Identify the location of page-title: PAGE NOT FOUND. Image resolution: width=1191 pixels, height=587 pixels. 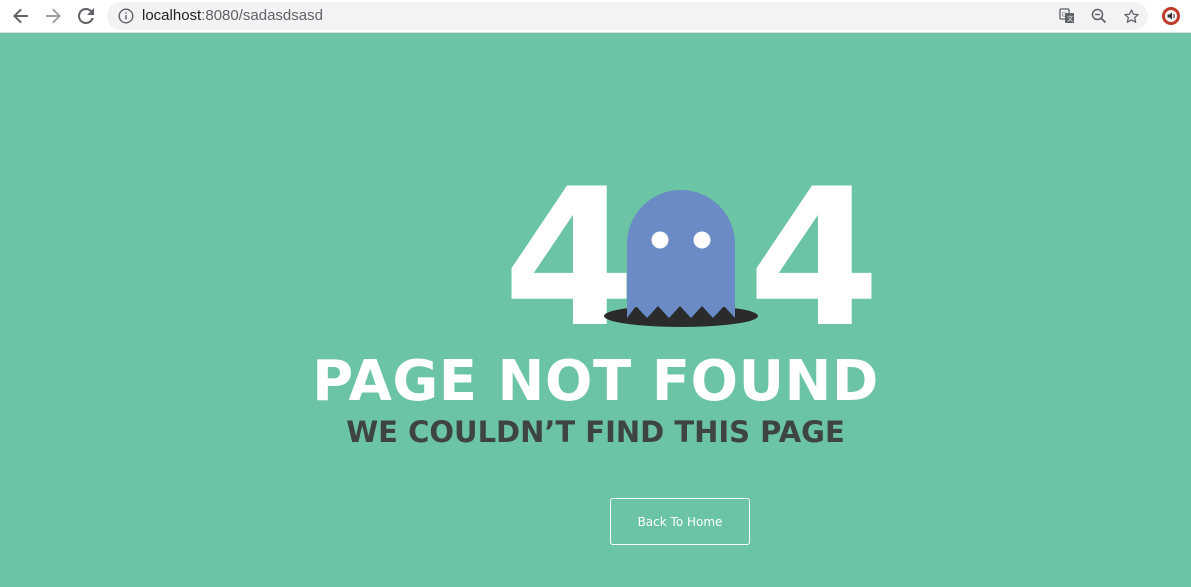
(595, 381).